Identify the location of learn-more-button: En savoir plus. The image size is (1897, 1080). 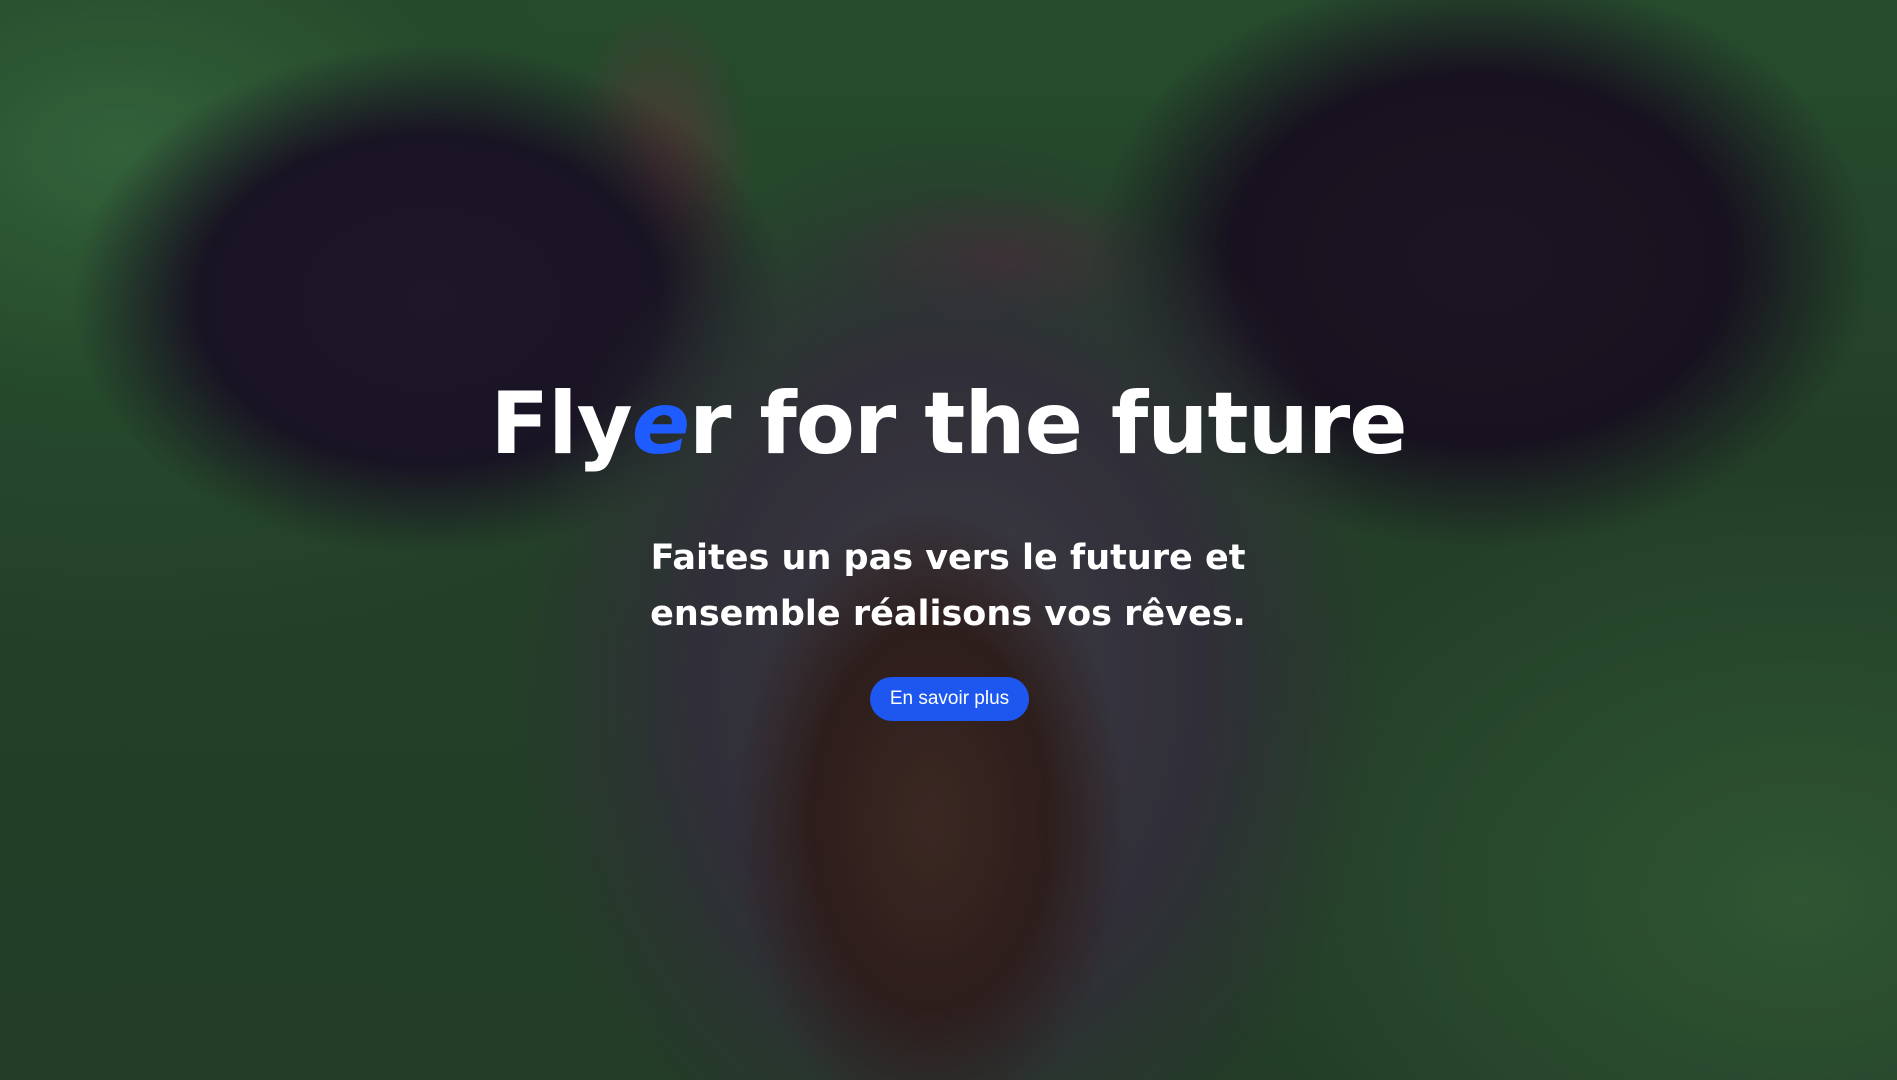
(949, 699).